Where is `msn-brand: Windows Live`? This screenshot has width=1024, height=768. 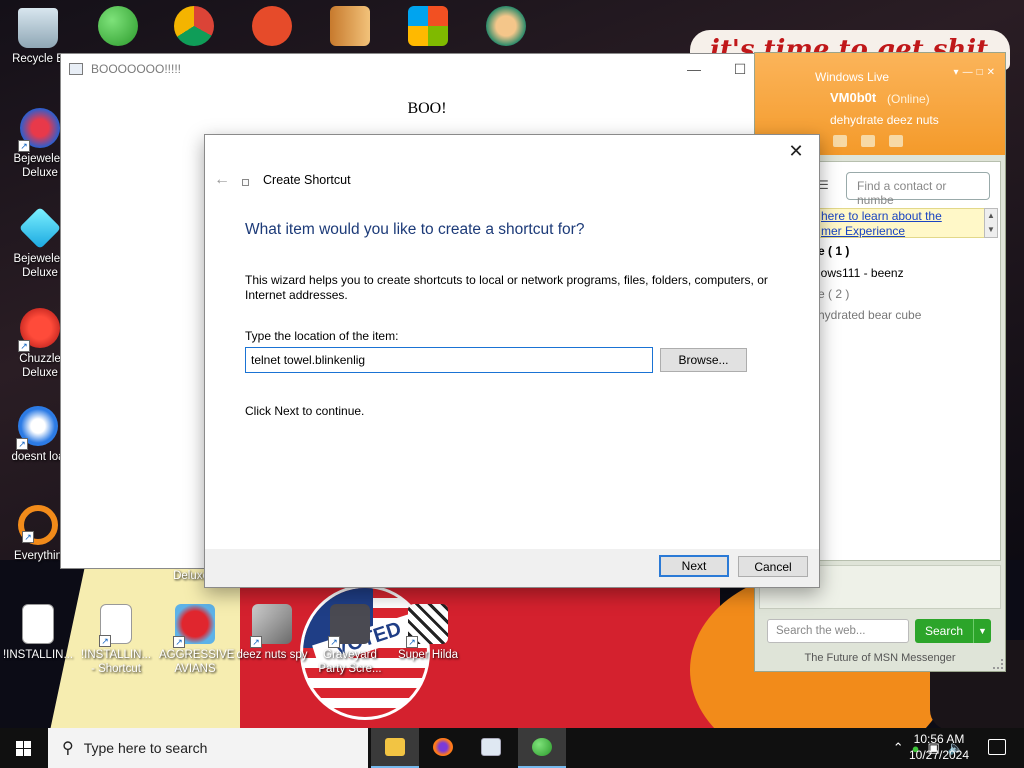 msn-brand: Windows Live is located at coordinates (852, 77).